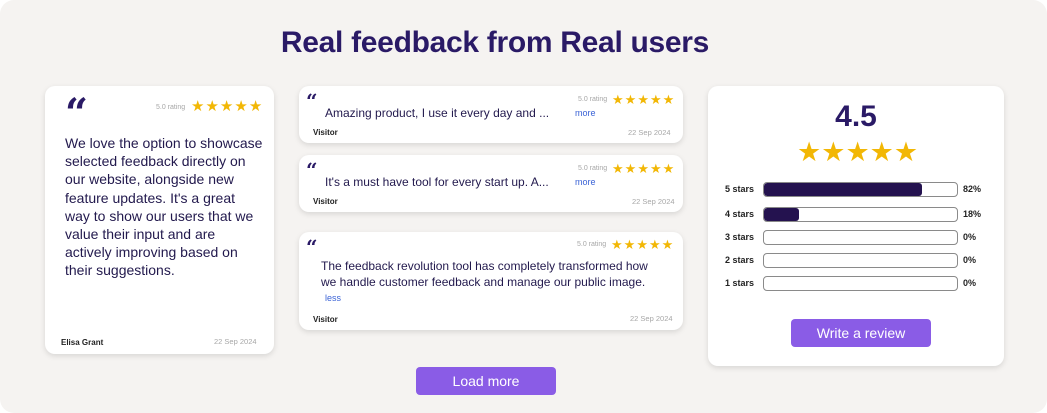 The height and width of the screenshot is (413, 1047). I want to click on distribution-label: 3 stars, so click(740, 237).